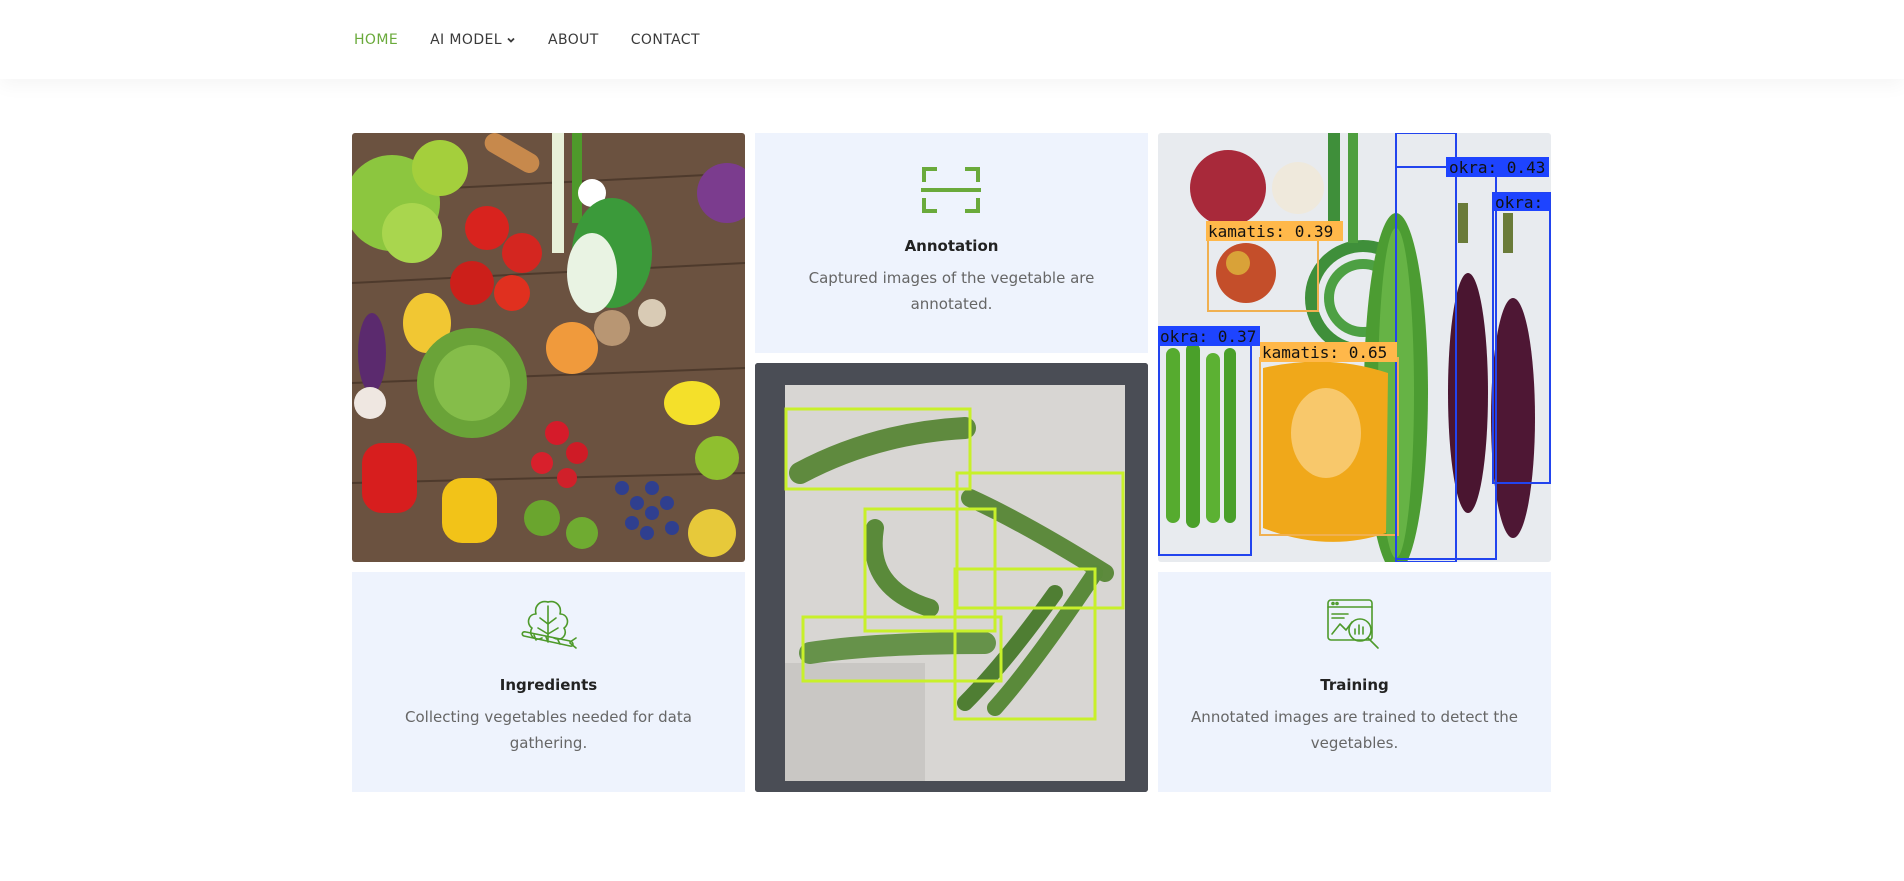 The height and width of the screenshot is (881, 1904). What do you see at coordinates (573, 40) in the screenshot?
I see `nav-about: ABOUT` at bounding box center [573, 40].